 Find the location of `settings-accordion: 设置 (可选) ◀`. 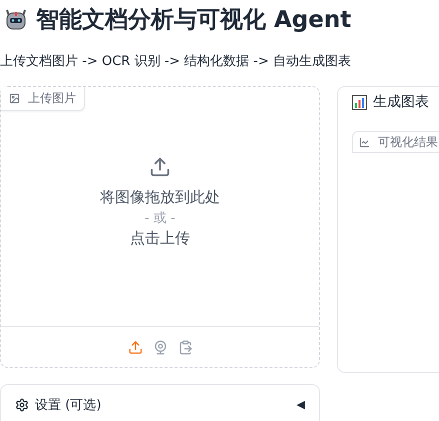

settings-accordion: 设置 (可选) ◀ is located at coordinates (160, 402).